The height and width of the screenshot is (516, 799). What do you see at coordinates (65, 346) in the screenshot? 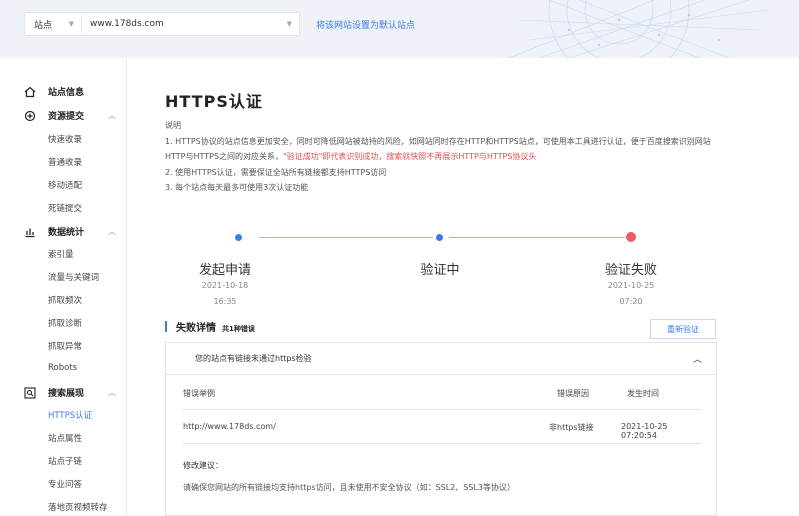
I see `sidebar-item-crawl-errors: 抓取异常` at bounding box center [65, 346].